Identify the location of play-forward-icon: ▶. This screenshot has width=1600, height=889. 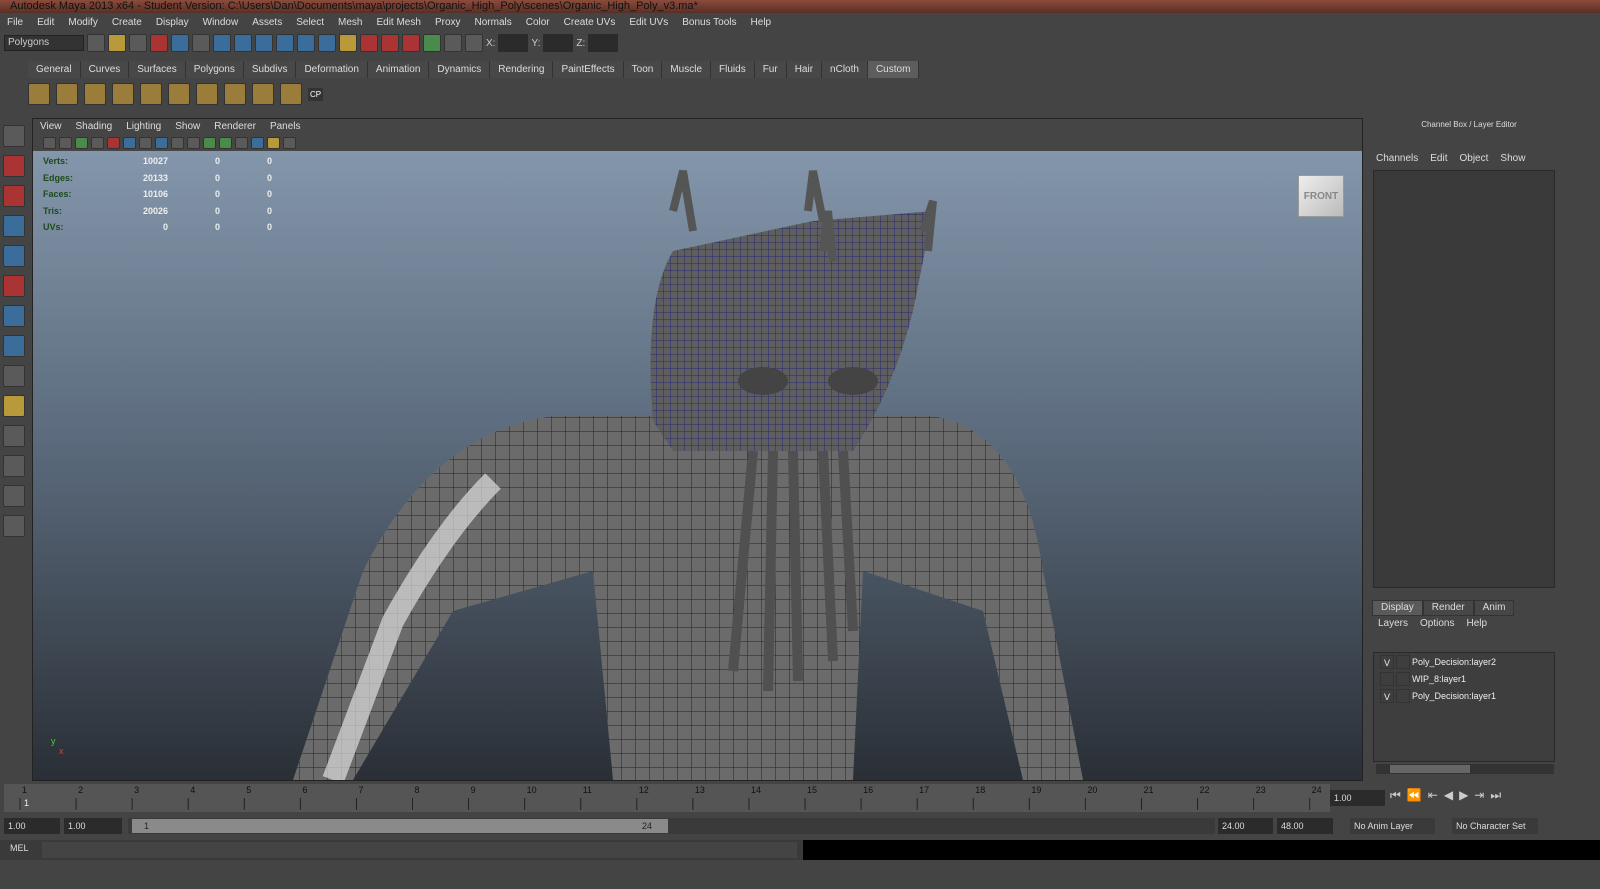
(1463, 795).